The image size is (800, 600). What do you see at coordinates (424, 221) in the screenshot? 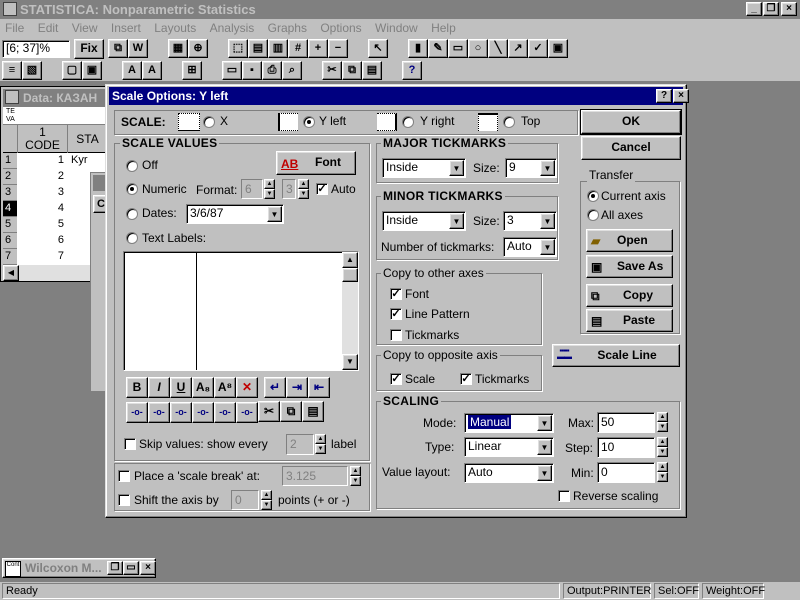
I see `minor-position-dropdown: Inside ▼` at bounding box center [424, 221].